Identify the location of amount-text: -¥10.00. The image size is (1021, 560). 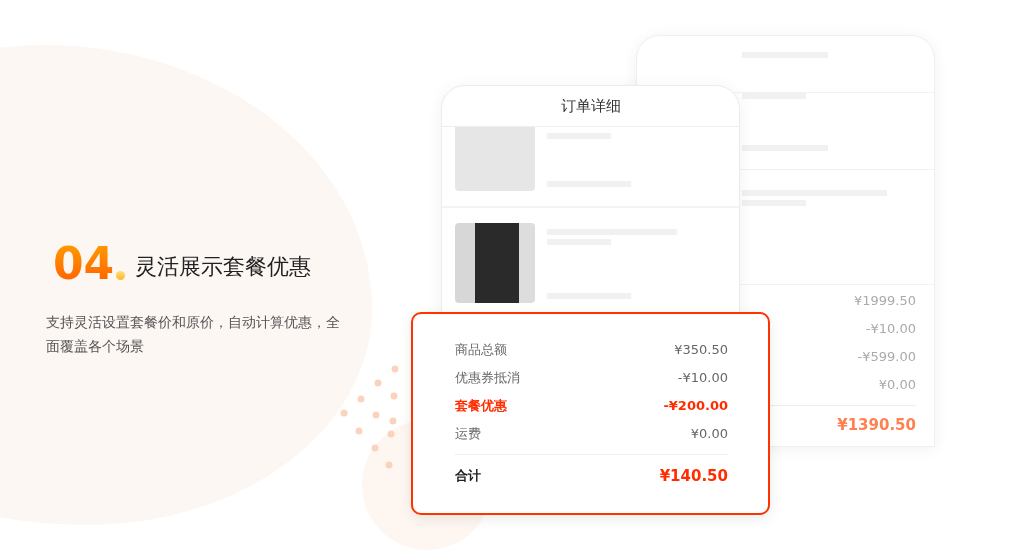
(890, 328).